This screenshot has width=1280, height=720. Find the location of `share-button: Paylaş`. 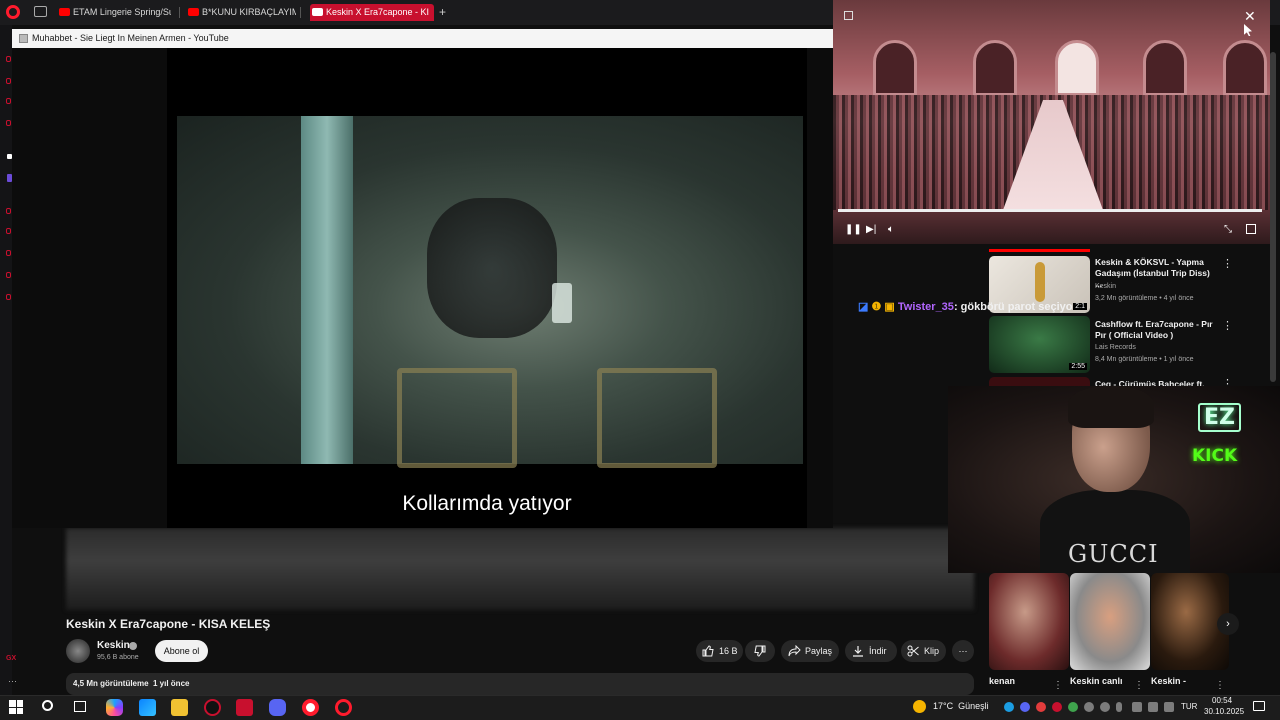

share-button: Paylaş is located at coordinates (810, 651).